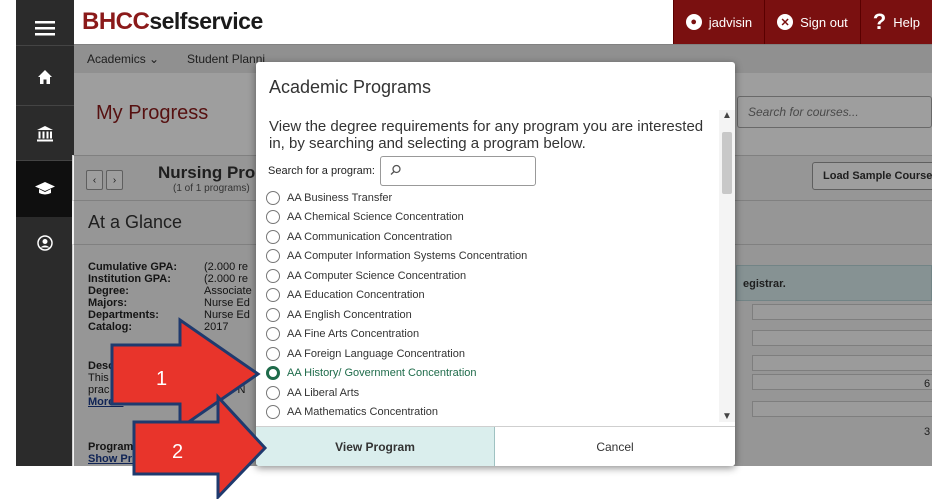 The image size is (932, 499). I want to click on callout-arrows, so click(189, 408).